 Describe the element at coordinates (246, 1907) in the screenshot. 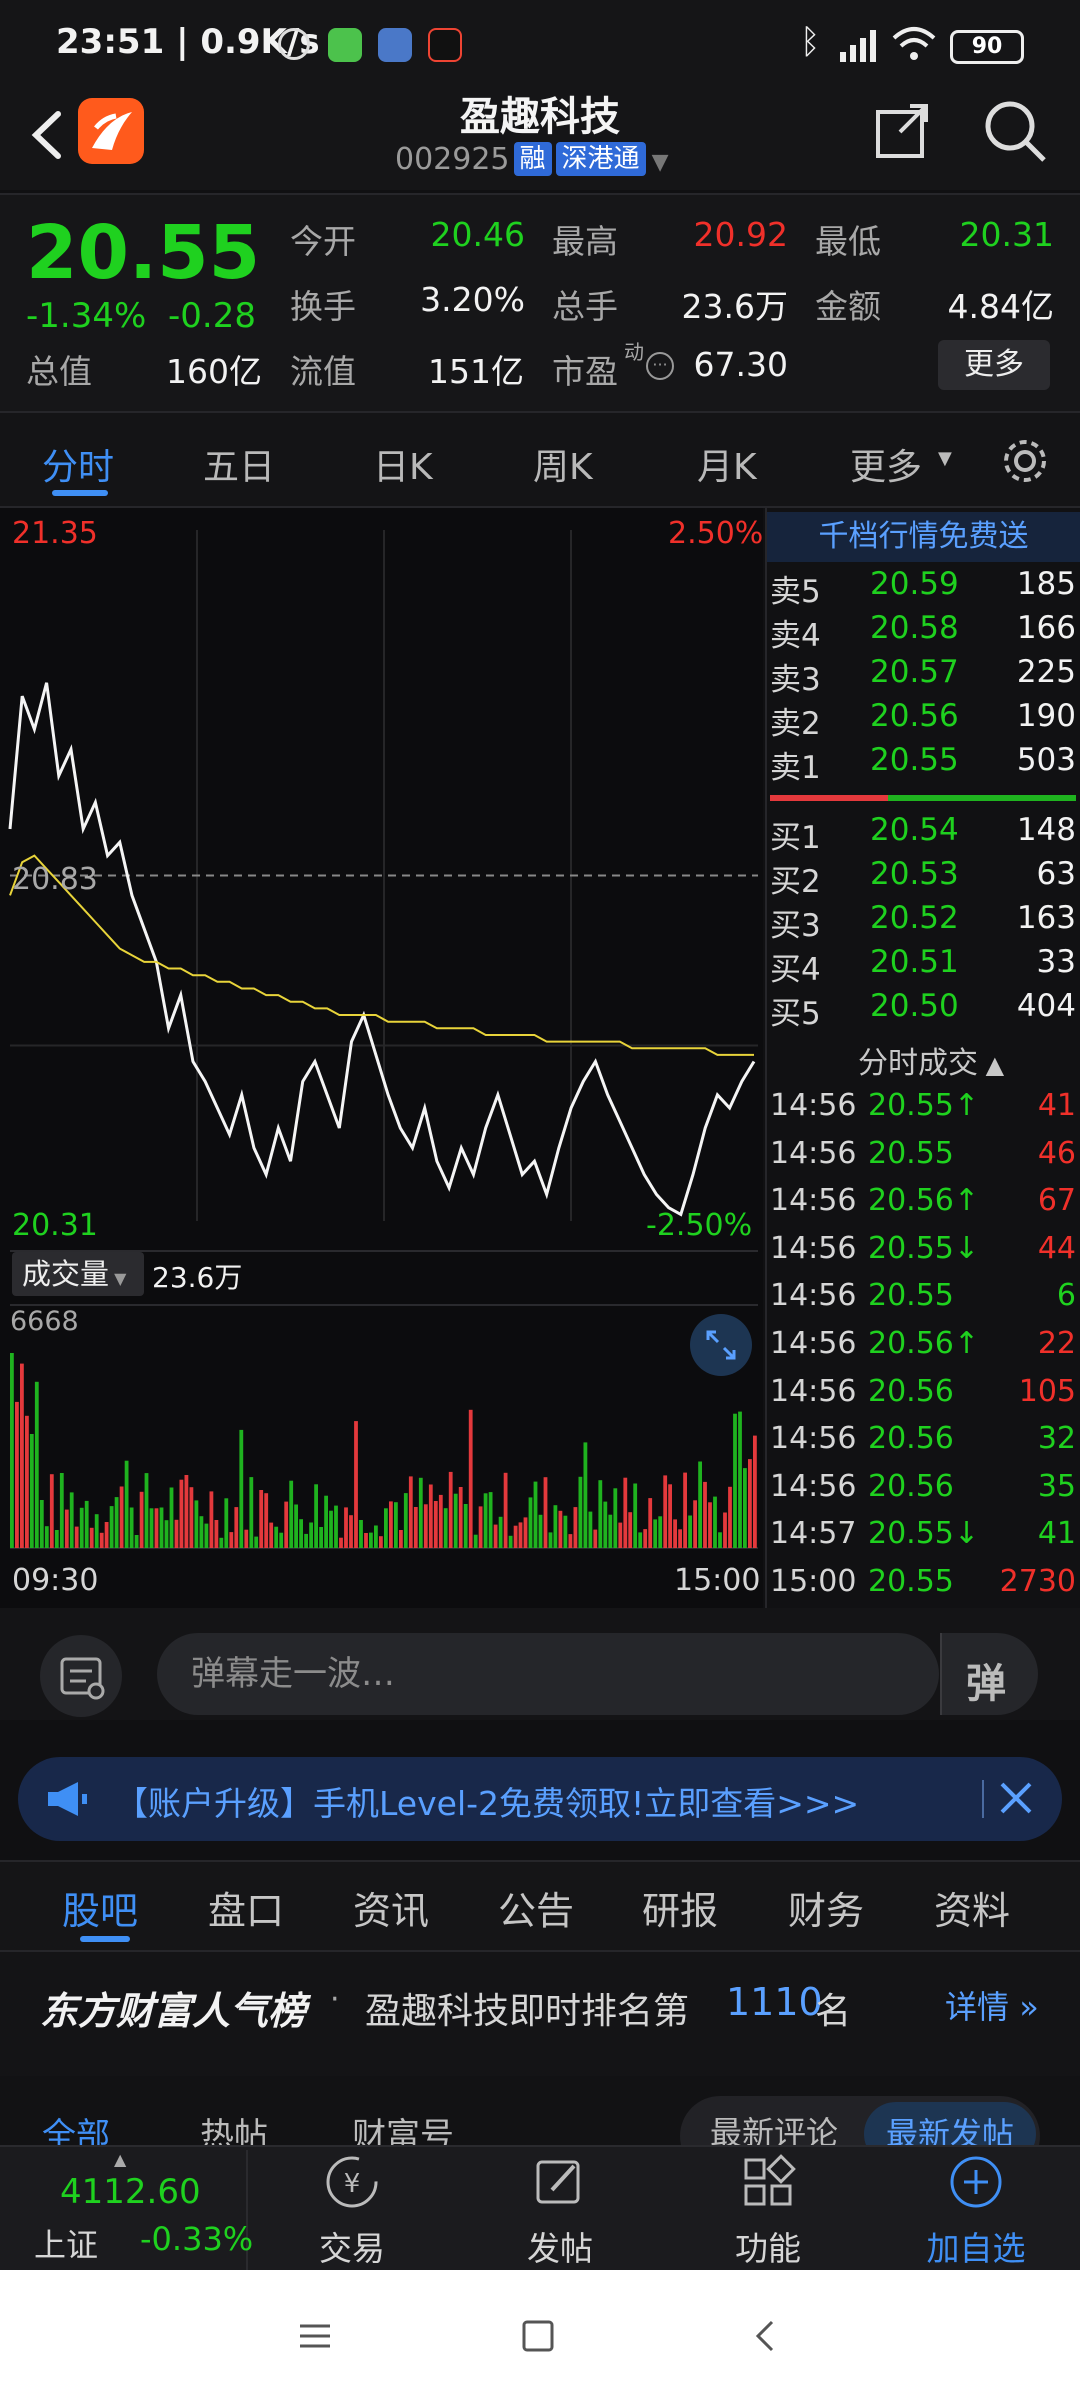

I see `content-tab: 盘口` at that location.